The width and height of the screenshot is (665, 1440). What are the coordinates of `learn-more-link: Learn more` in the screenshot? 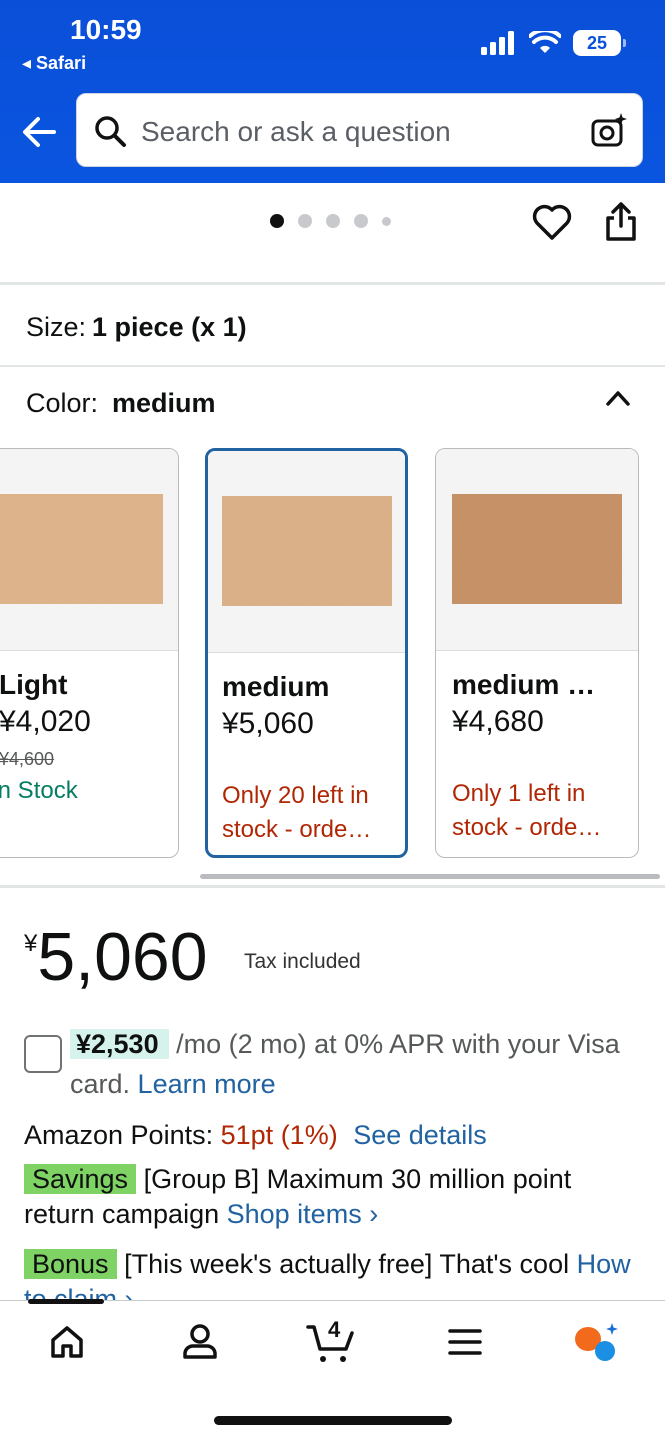 It's located at (207, 1084).